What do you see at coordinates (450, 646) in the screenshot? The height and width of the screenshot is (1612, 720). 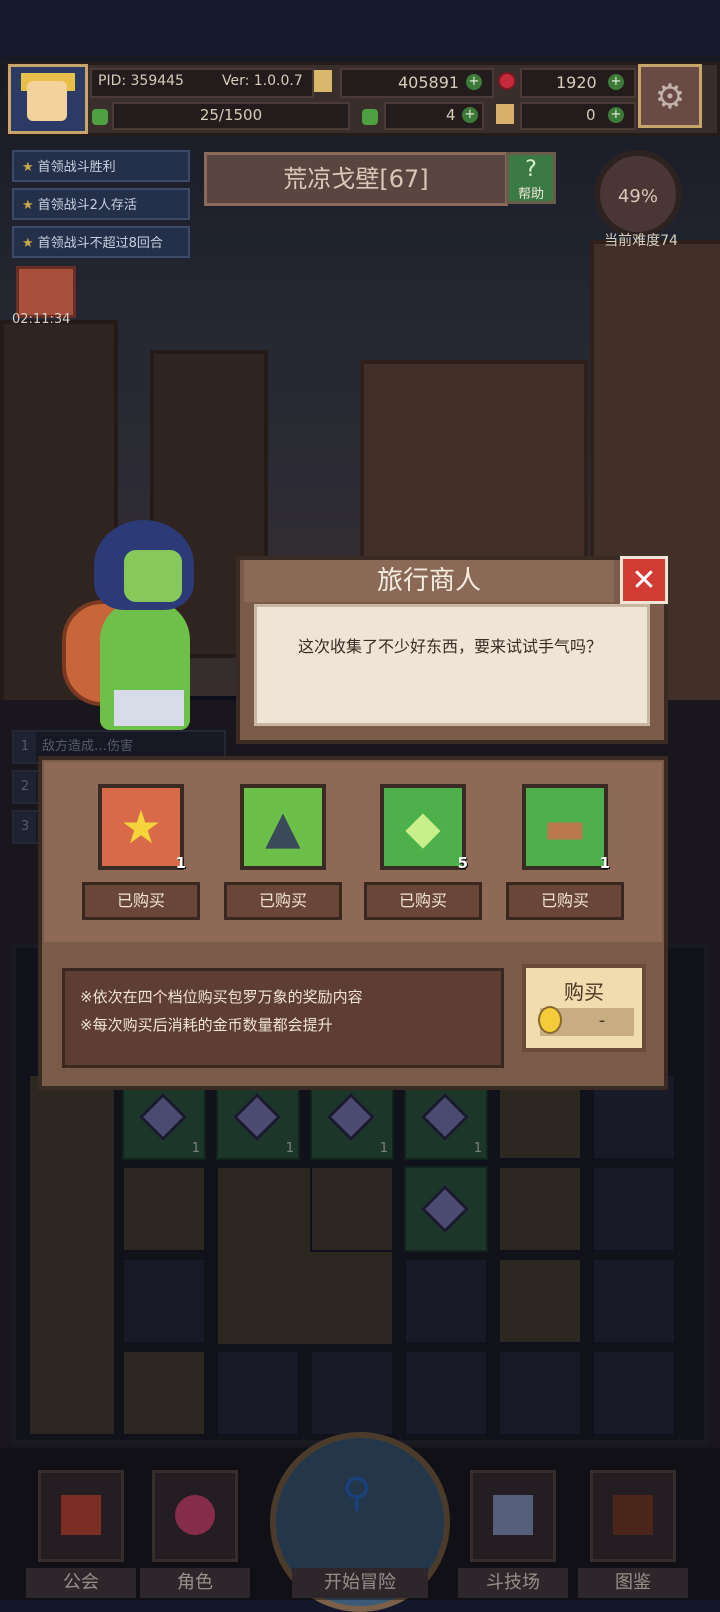 I see `dialog-message: 这次收集了不少好东西，要来试试手气吗？` at bounding box center [450, 646].